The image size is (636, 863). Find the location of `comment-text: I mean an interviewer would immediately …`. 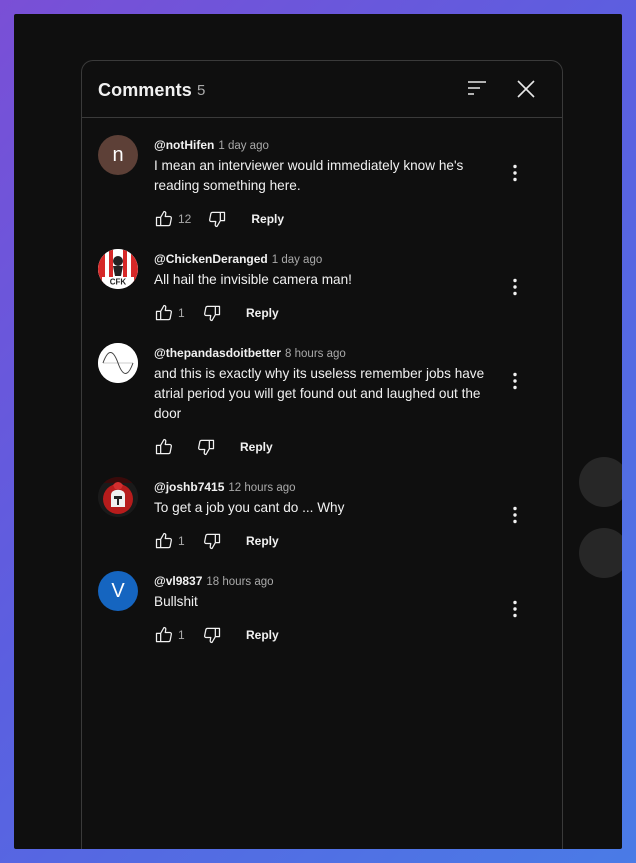

comment-text: I mean an interviewer would immediately … is located at coordinates (309, 175).